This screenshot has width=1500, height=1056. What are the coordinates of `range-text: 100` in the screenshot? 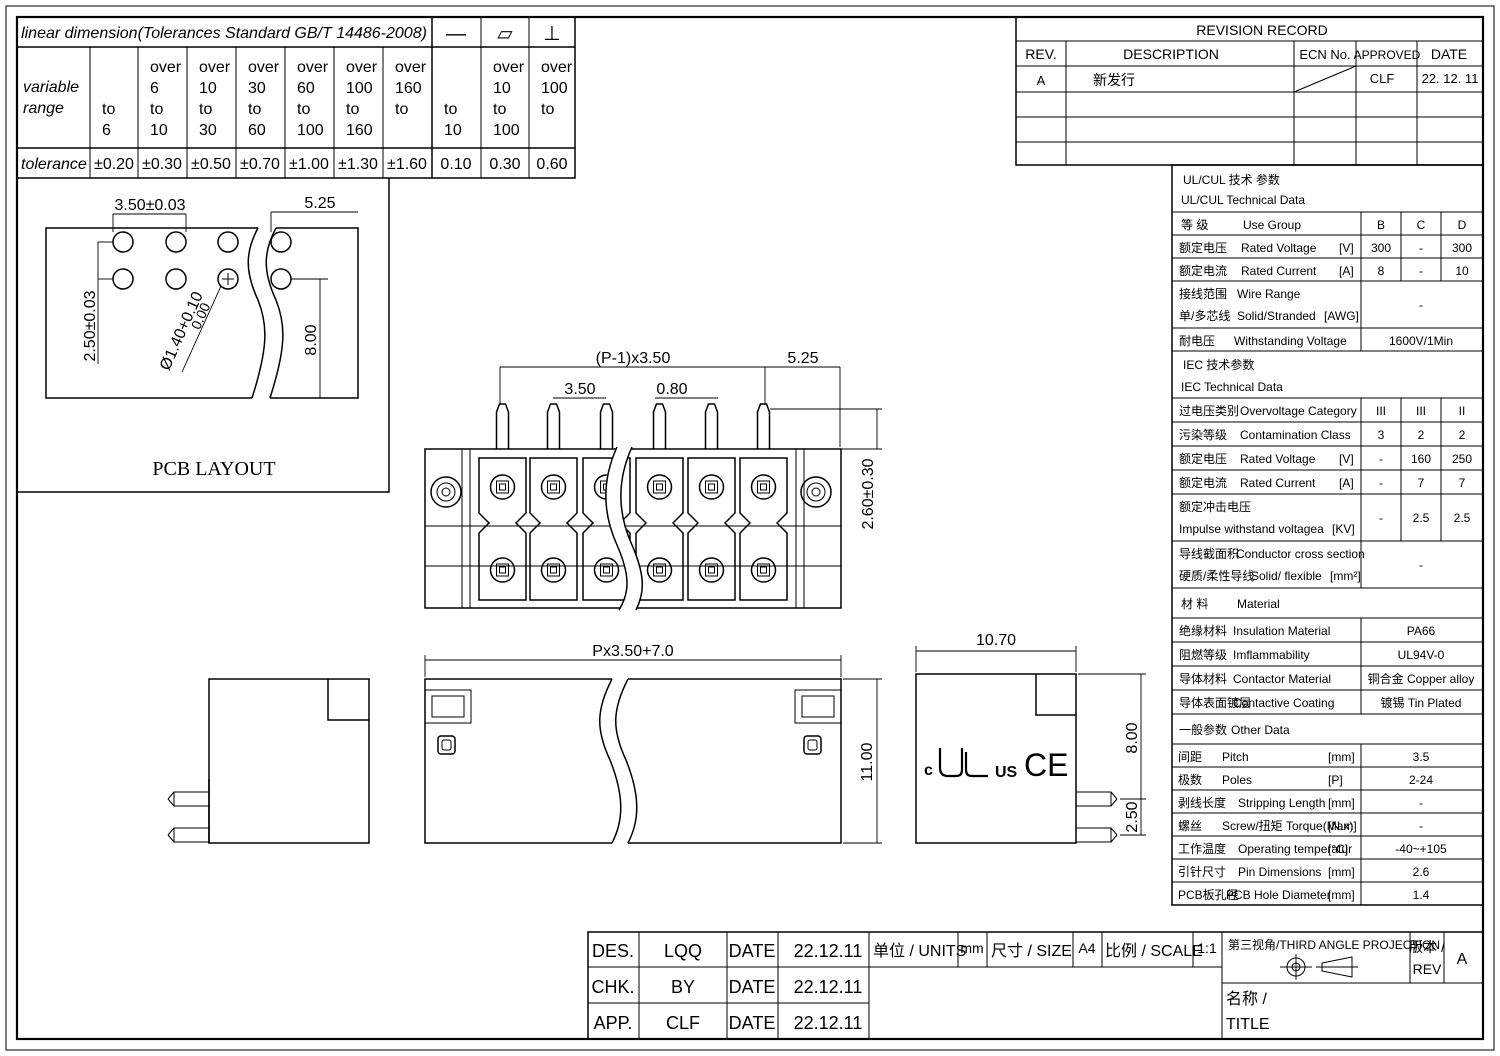 It's located at (506, 130).